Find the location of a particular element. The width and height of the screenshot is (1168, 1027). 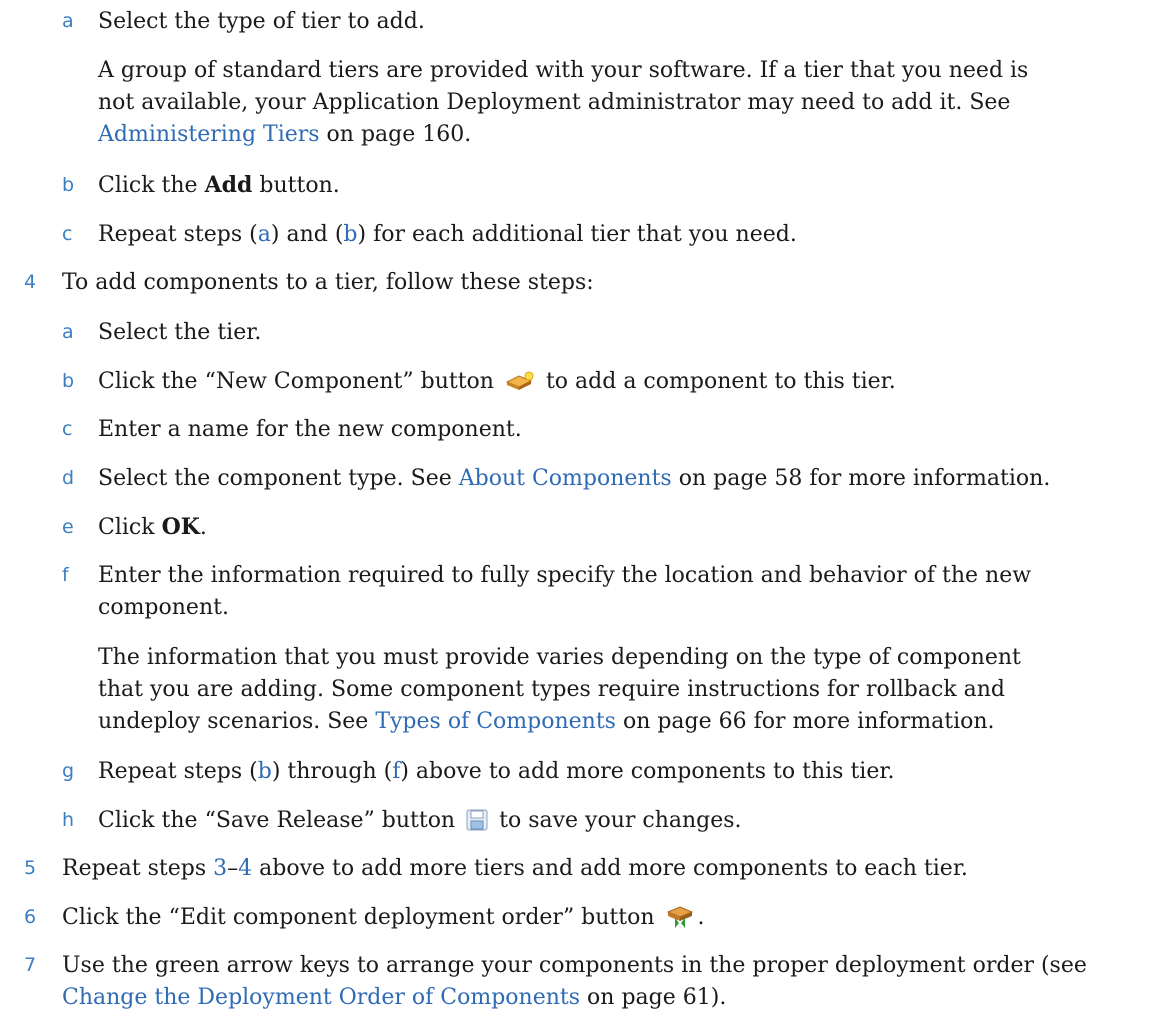

step-marker: 4 is located at coordinates (30, 282).